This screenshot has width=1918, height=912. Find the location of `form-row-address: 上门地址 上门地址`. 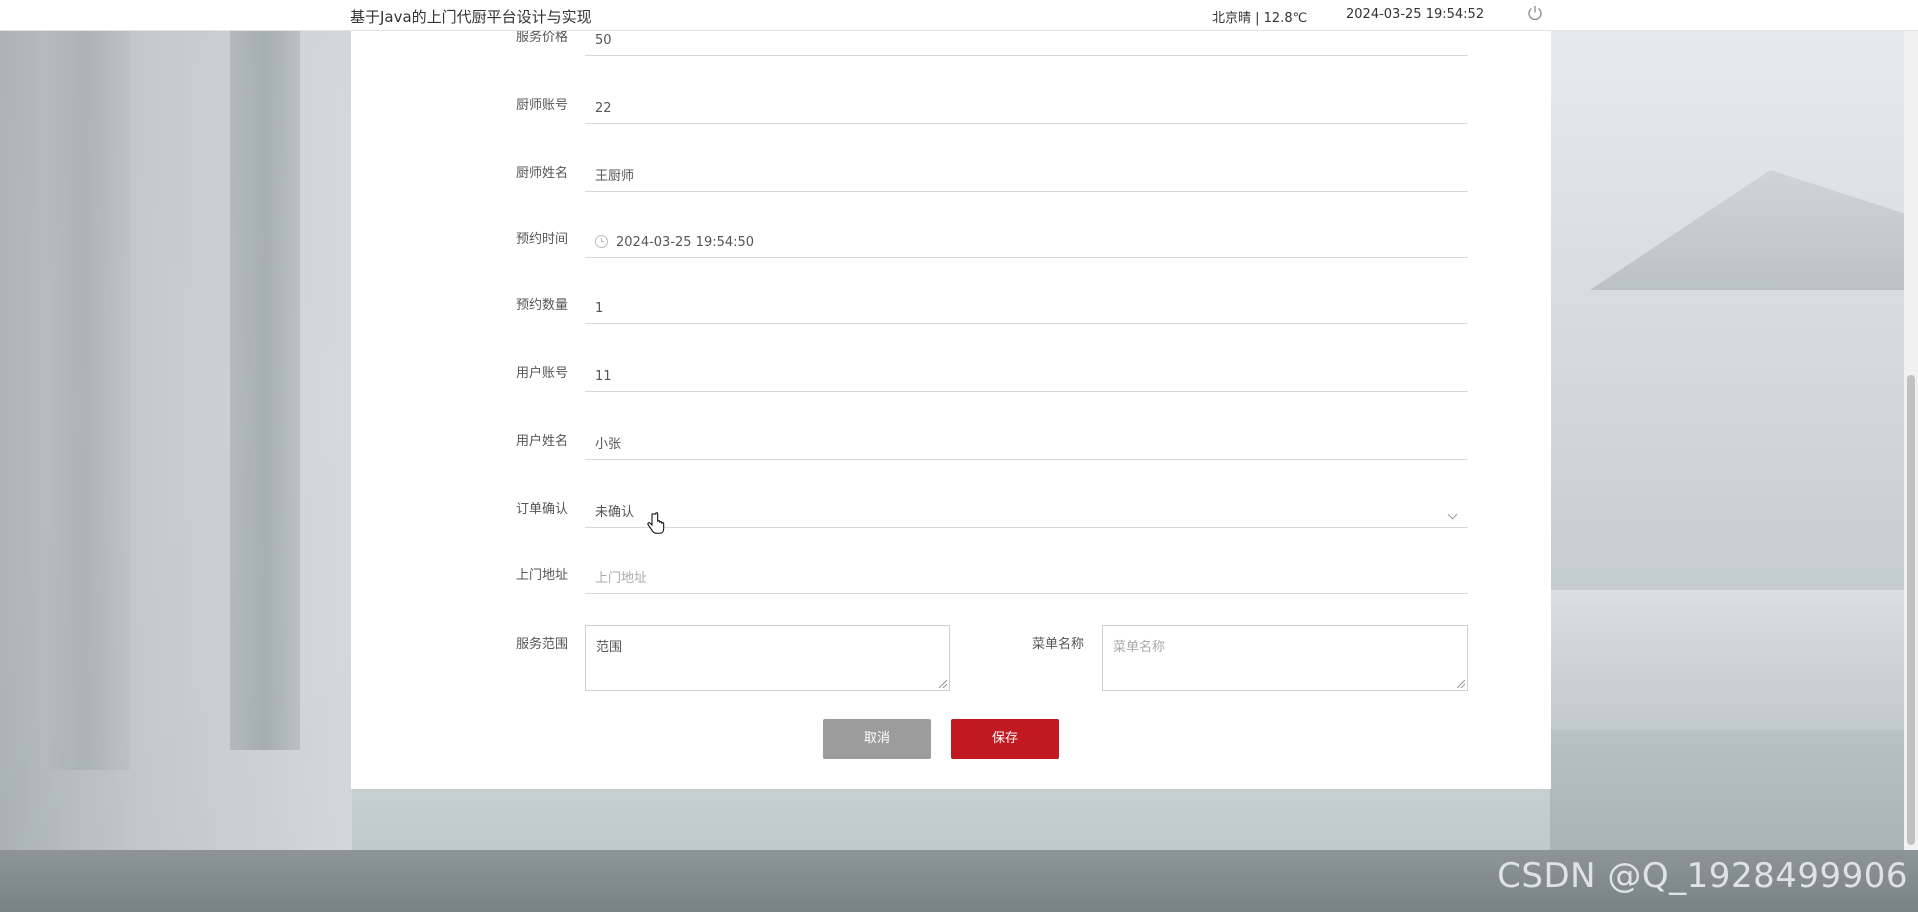

form-row-address: 上门地址 上门地址 is located at coordinates (951, 589).